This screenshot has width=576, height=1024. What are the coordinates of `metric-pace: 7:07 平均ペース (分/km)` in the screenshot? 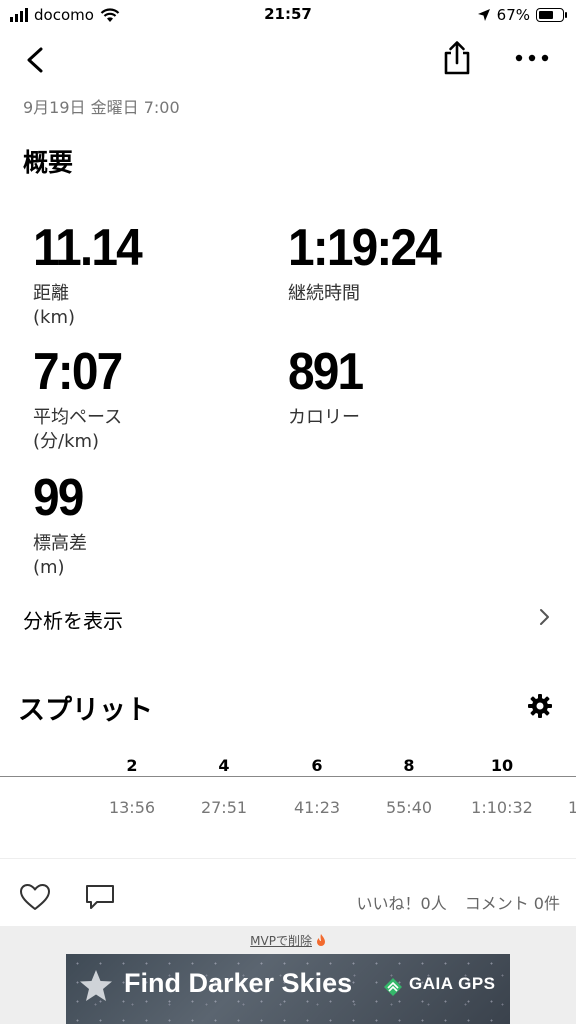 It's located at (81, 400).